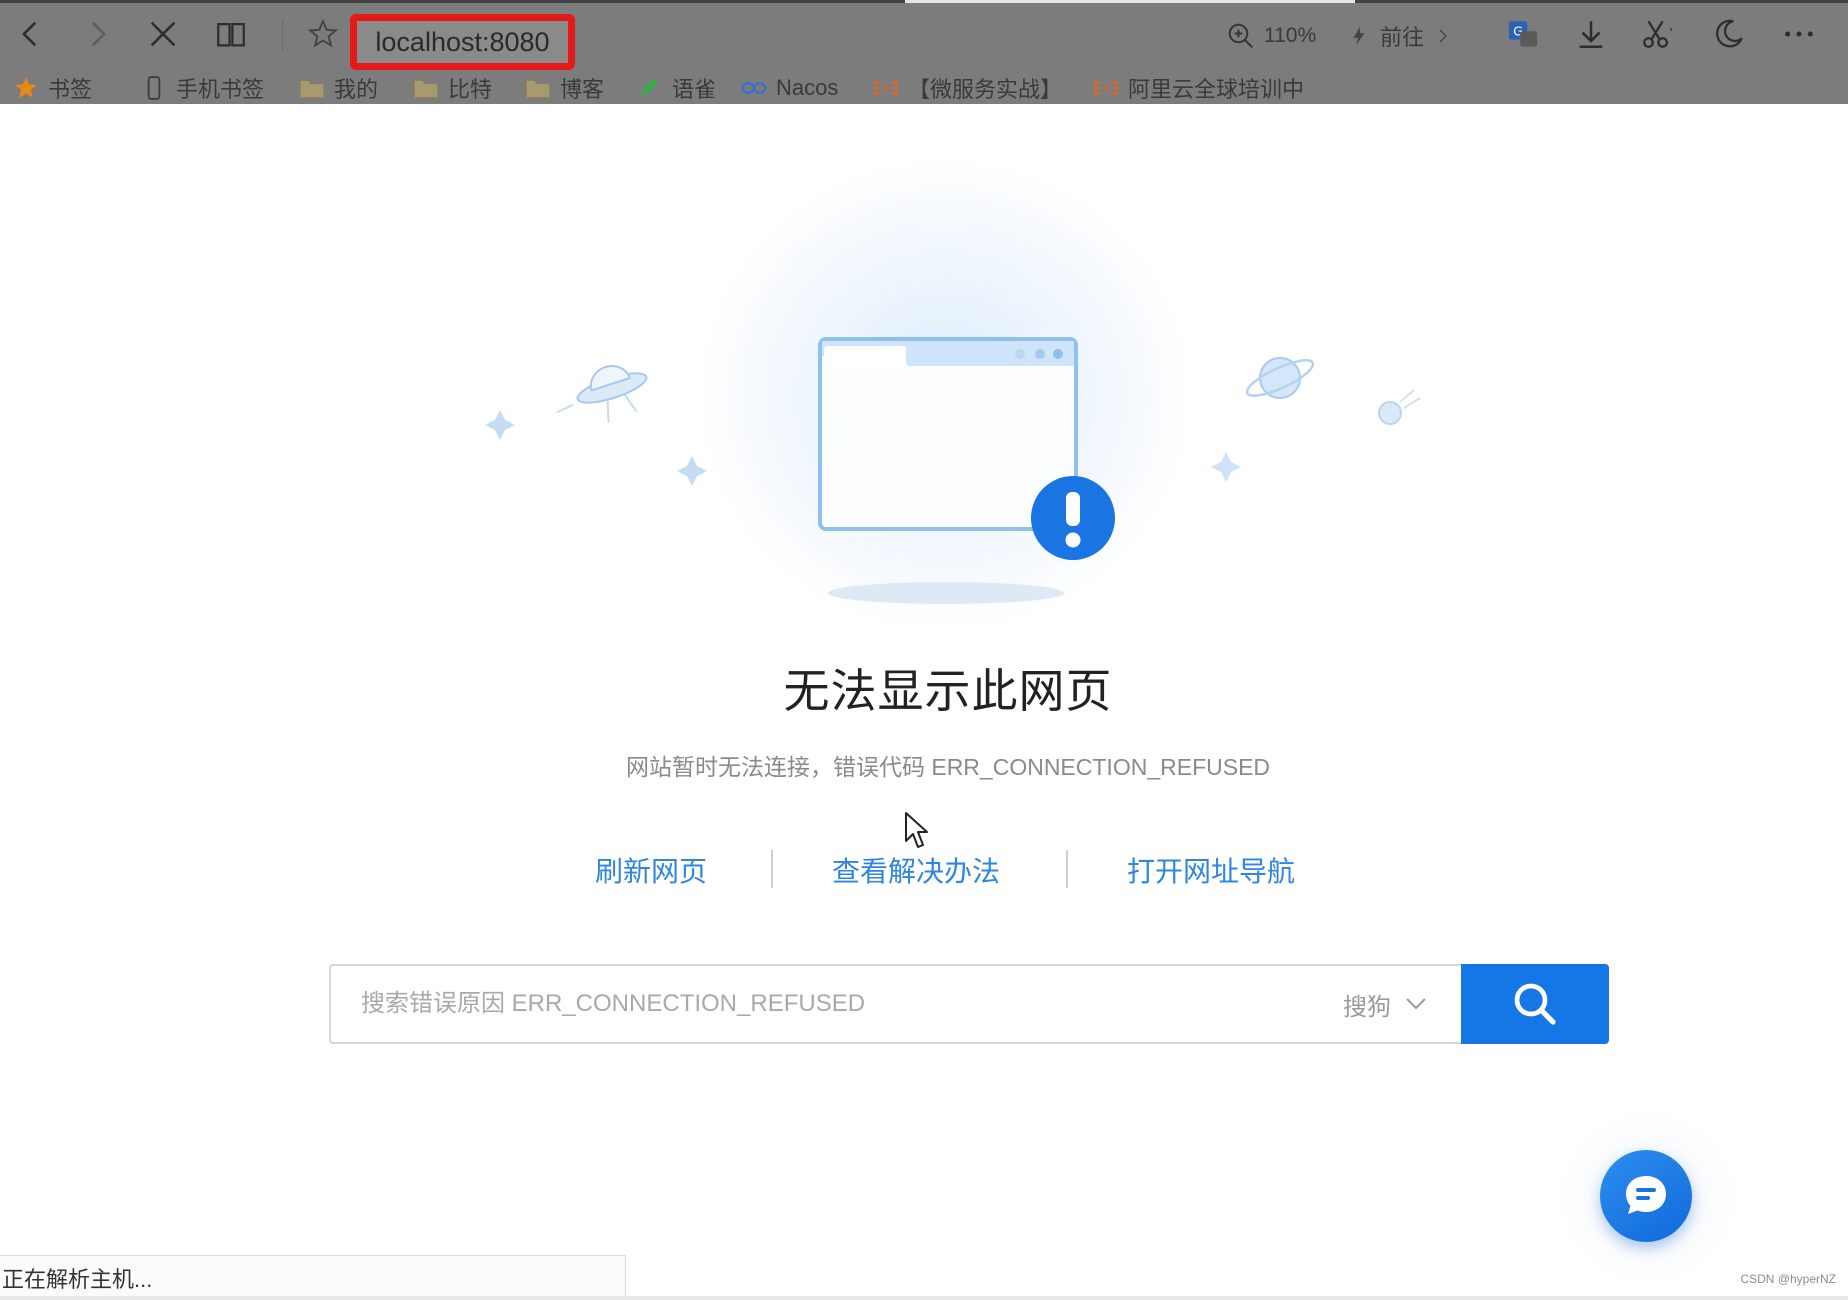 This screenshot has width=1848, height=1300. I want to click on search-engine-label: 搜狗, so click(1367, 1007).